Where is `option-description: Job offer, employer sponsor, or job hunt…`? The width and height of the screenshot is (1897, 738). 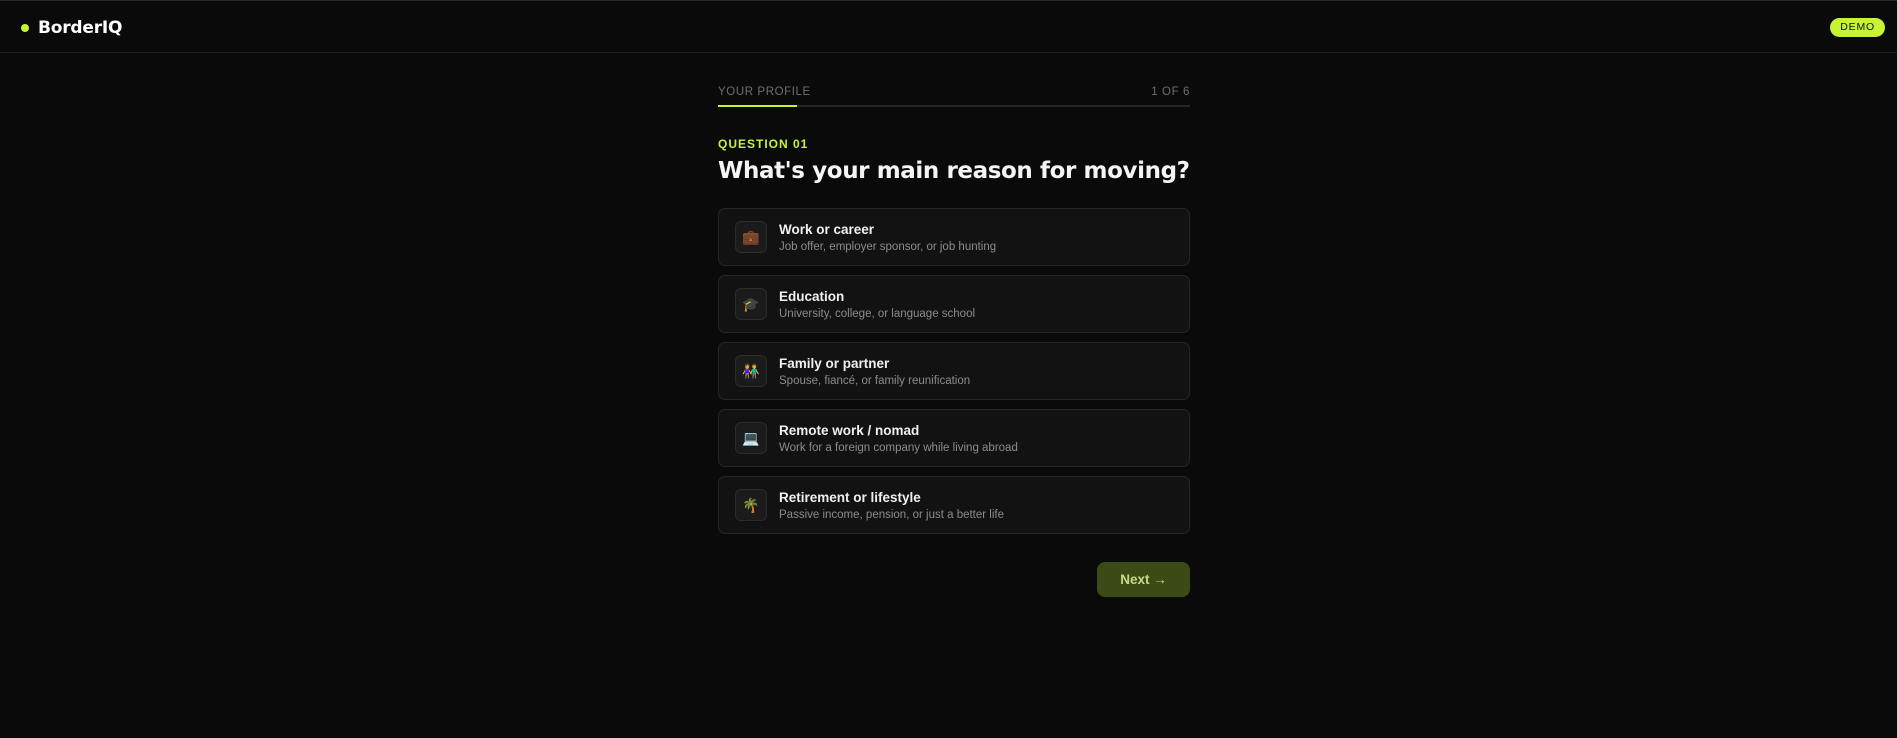
option-description: Job offer, employer sponsor, or job hunt… is located at coordinates (888, 246).